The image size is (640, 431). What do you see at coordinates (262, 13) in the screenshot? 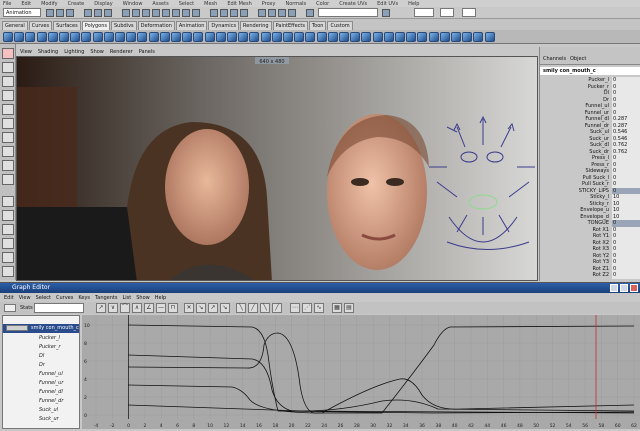
I see `history-icon` at bounding box center [262, 13].